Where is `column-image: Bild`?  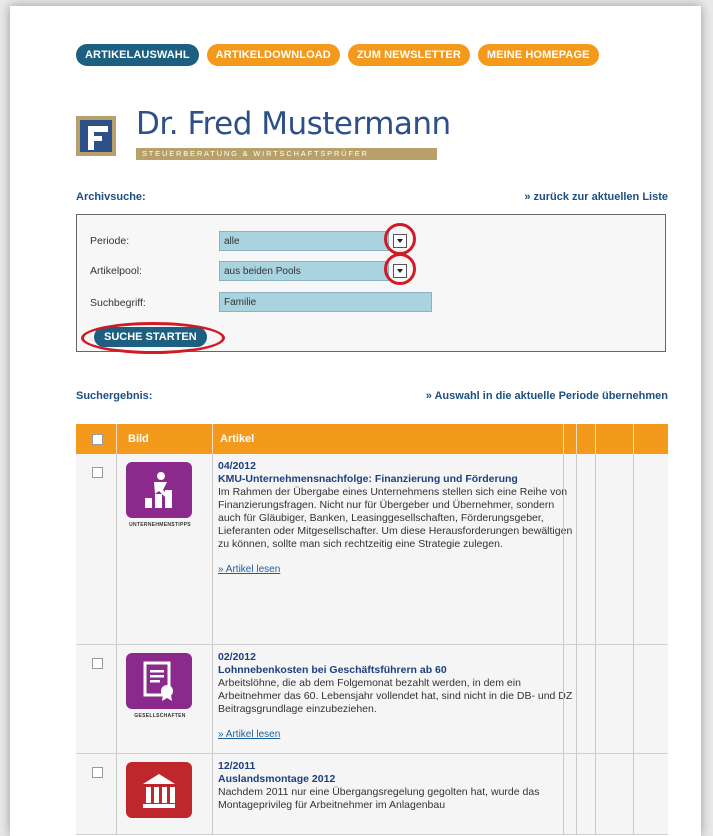 column-image: Bild is located at coordinates (138, 439).